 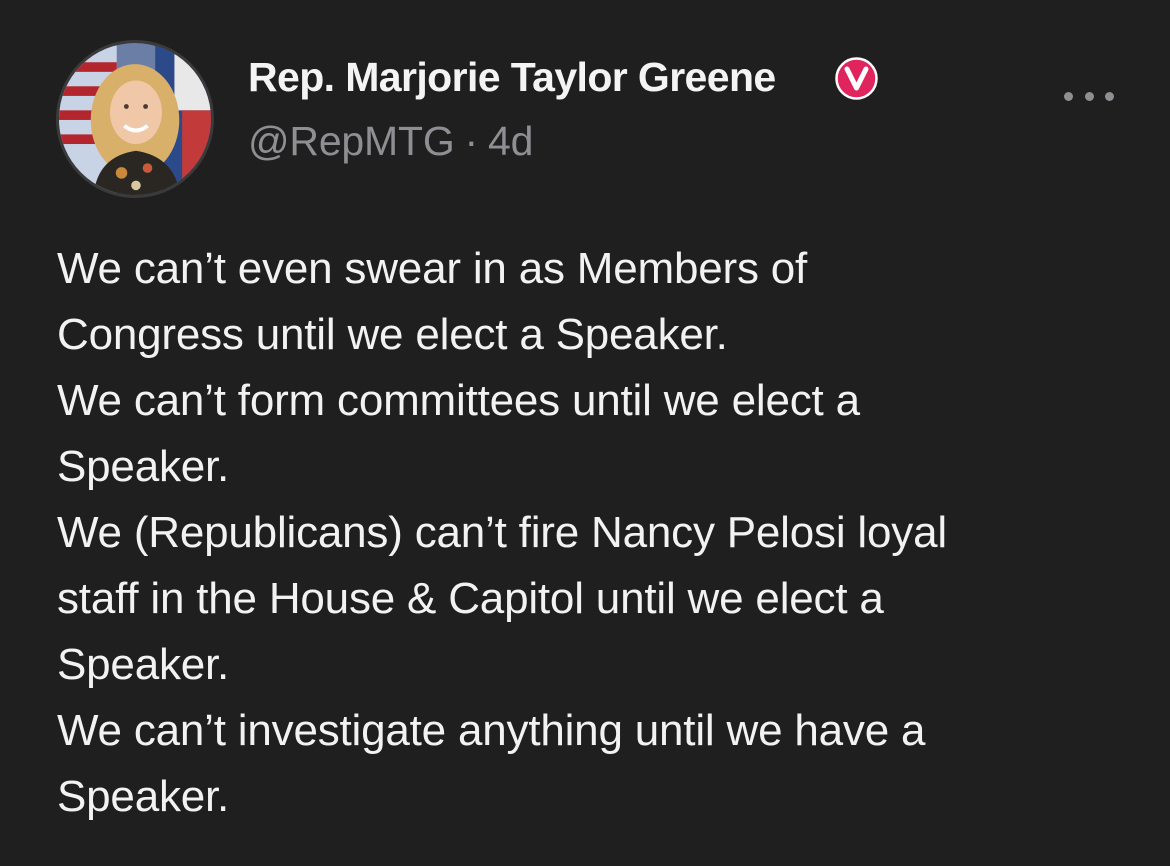 I want to click on more-options-icon, so click(x=1089, y=96).